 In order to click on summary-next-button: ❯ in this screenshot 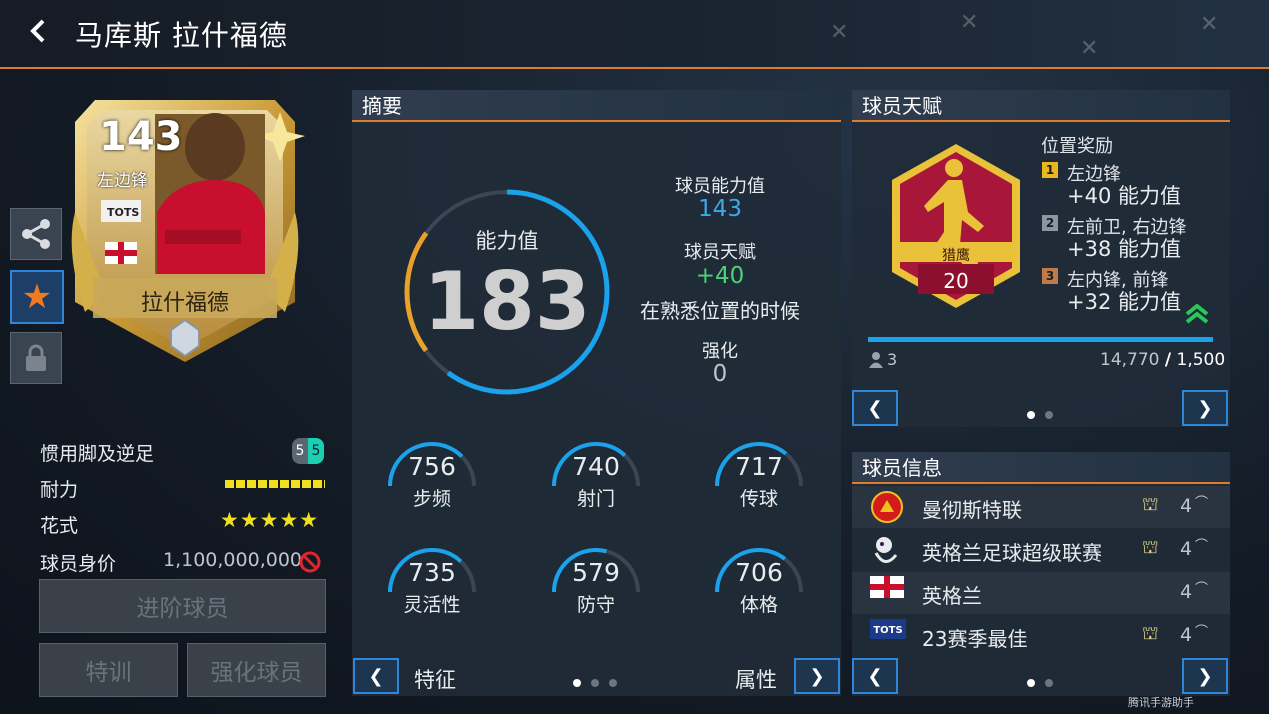, I will do `click(817, 676)`.